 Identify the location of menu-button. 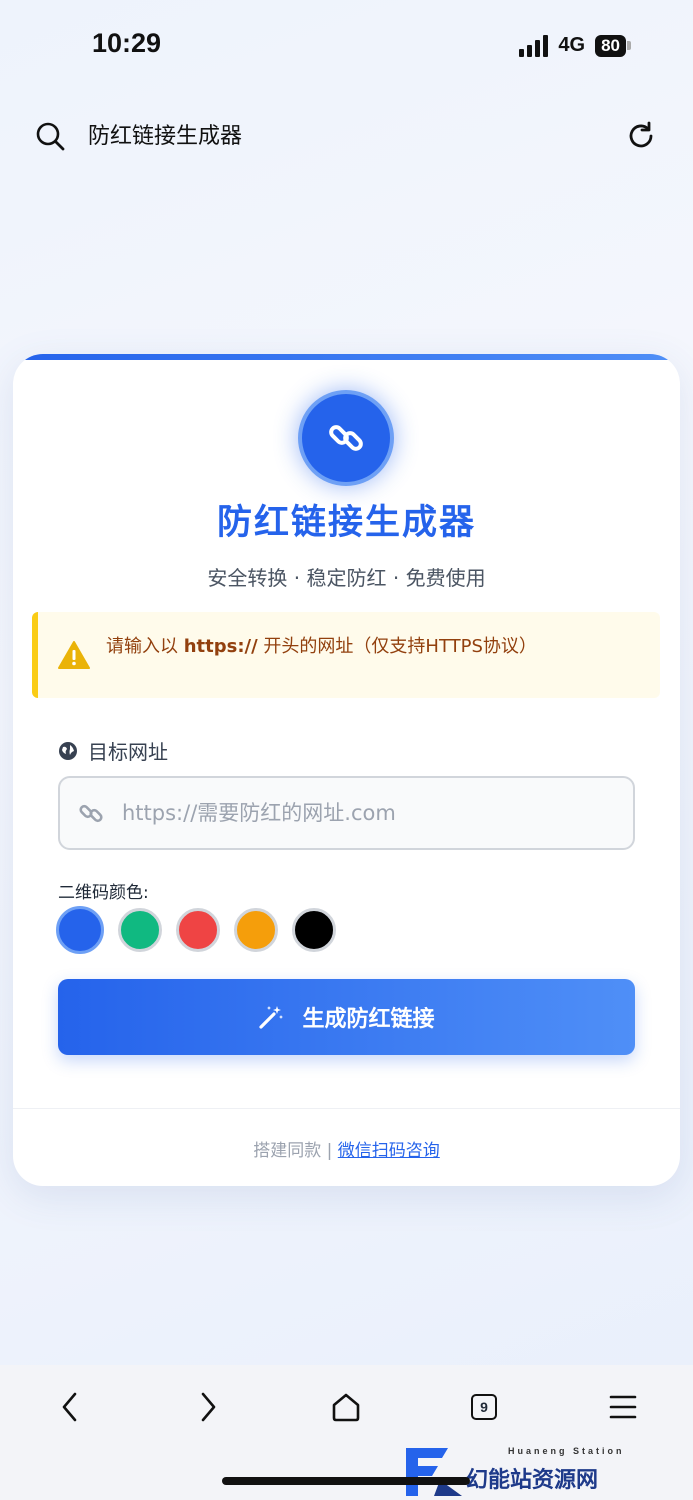
(623, 1407).